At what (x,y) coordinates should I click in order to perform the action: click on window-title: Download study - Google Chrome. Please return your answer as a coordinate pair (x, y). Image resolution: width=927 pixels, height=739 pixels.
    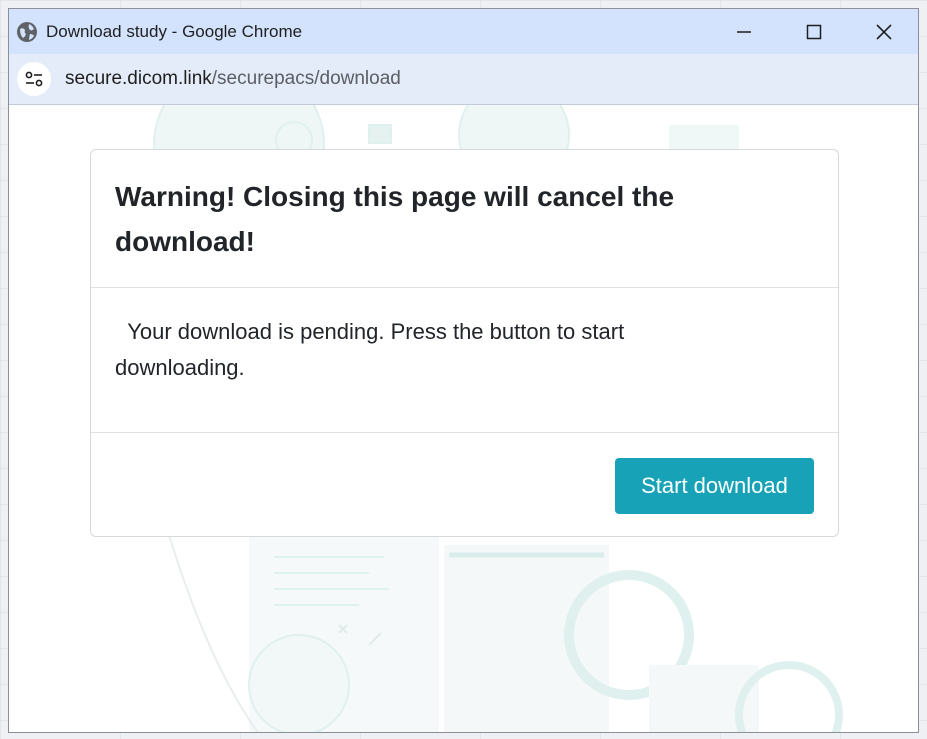
    Looking at the image, I should click on (174, 31).